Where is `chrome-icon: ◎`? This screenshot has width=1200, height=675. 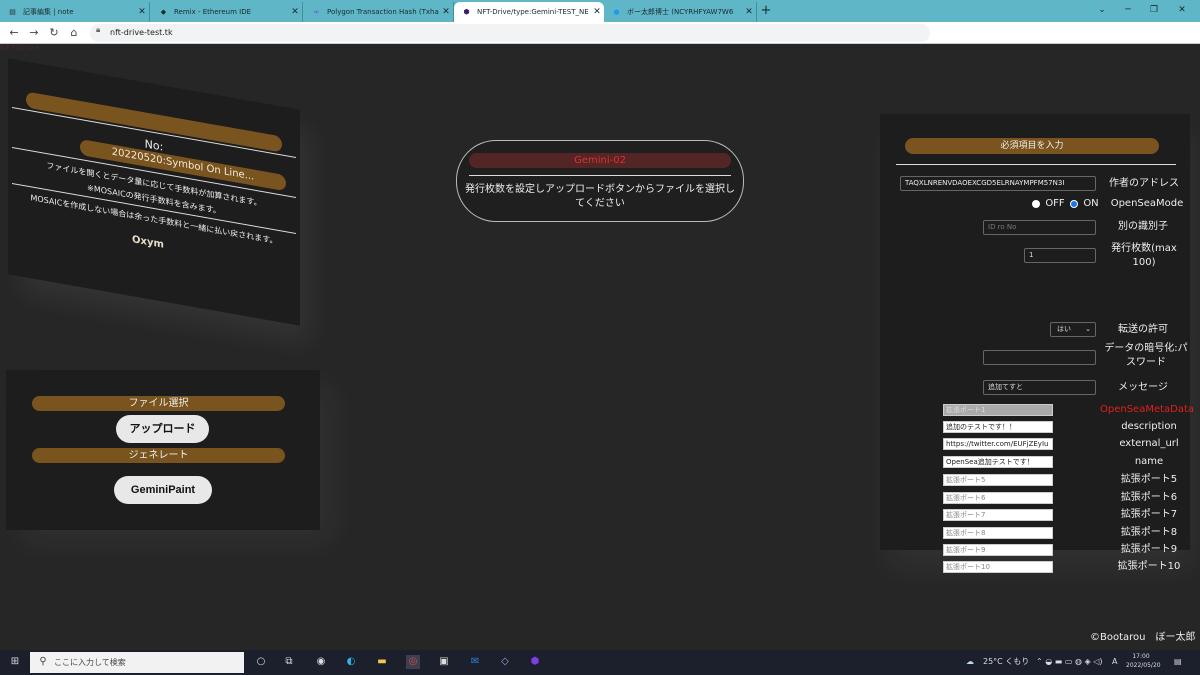 chrome-icon: ◎ is located at coordinates (413, 662).